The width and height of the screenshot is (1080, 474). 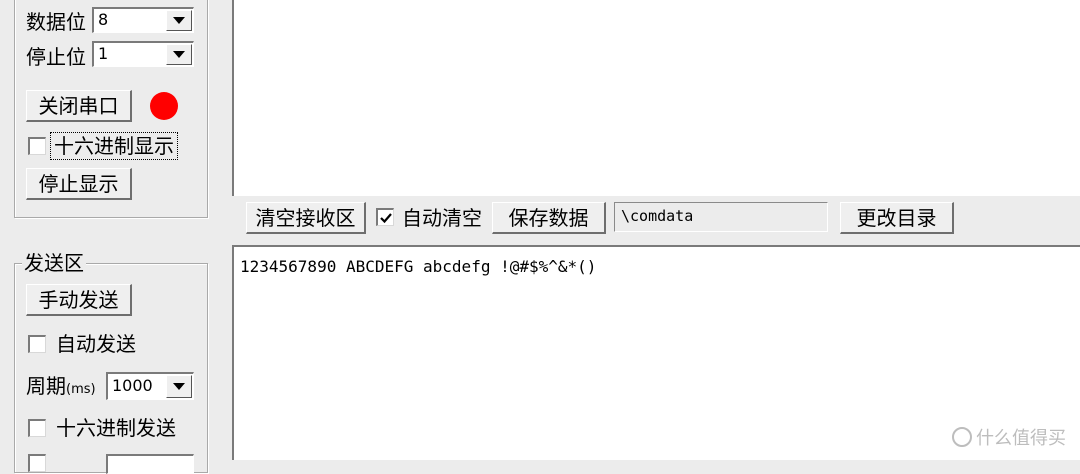 I want to click on hex-display-label: 十六进制显示, so click(x=114, y=146).